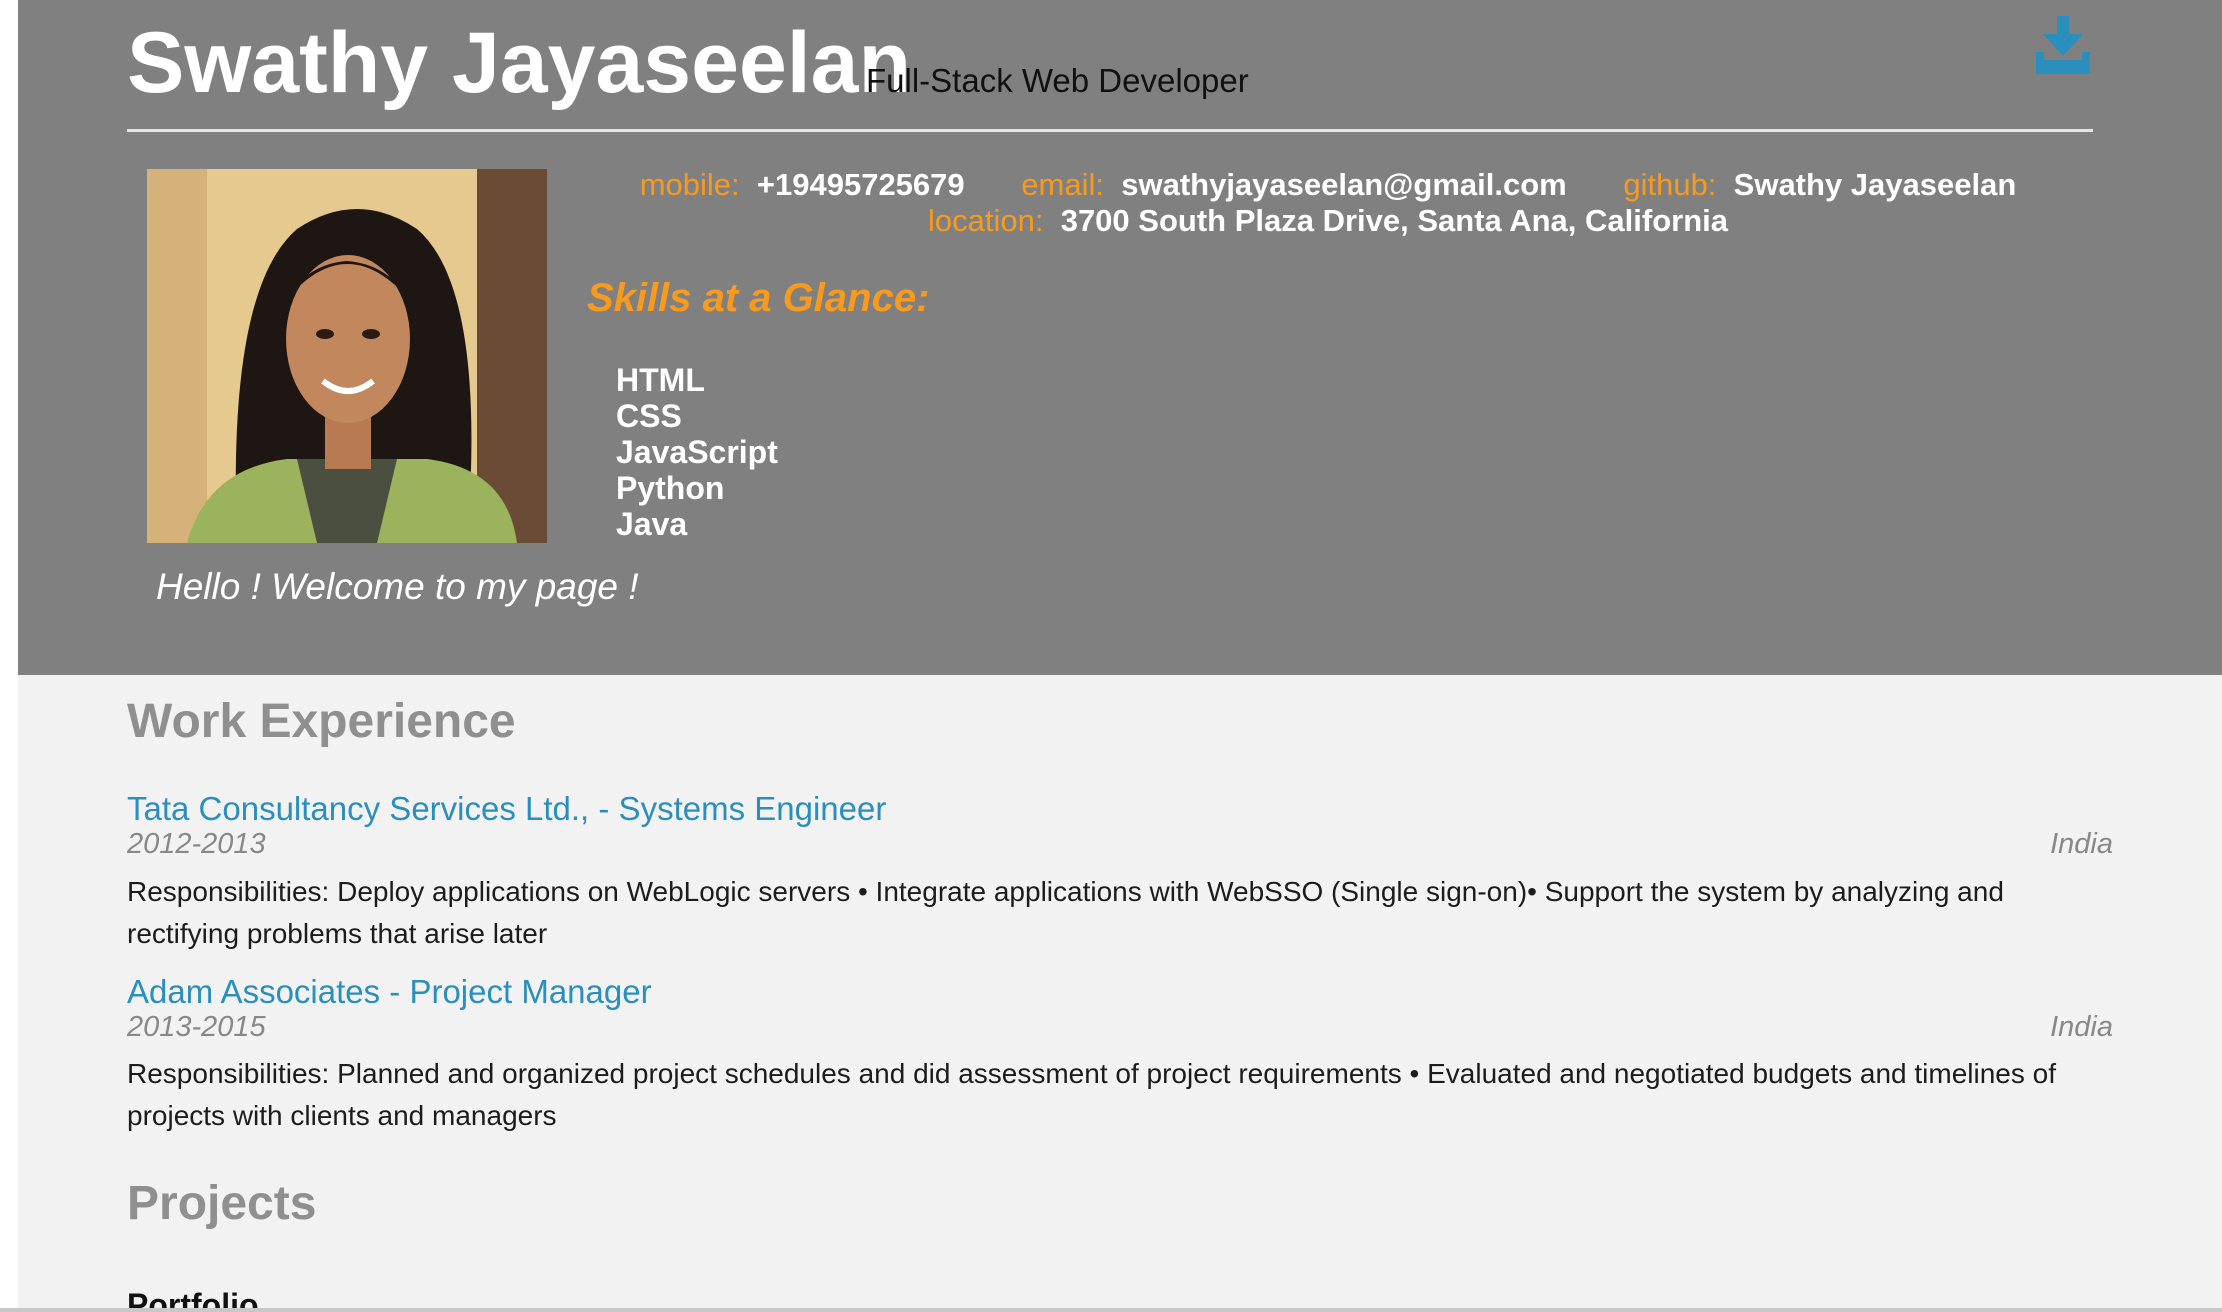 This screenshot has height=1312, width=2222. Describe the element at coordinates (1111, 1310) in the screenshot. I see `window-bottom-edge` at that location.